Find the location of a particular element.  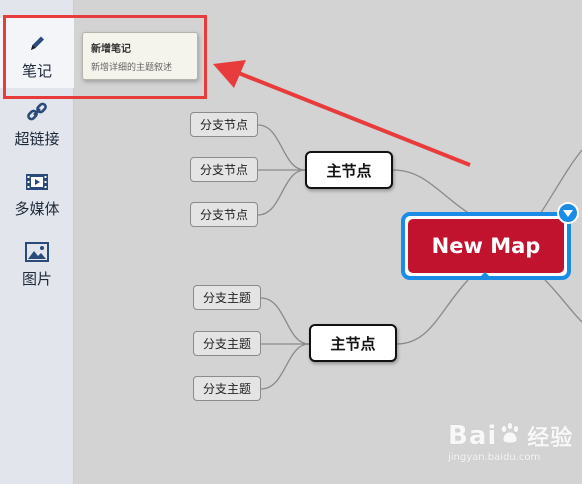

watermark-logo-left: Bai is located at coordinates (473, 436).